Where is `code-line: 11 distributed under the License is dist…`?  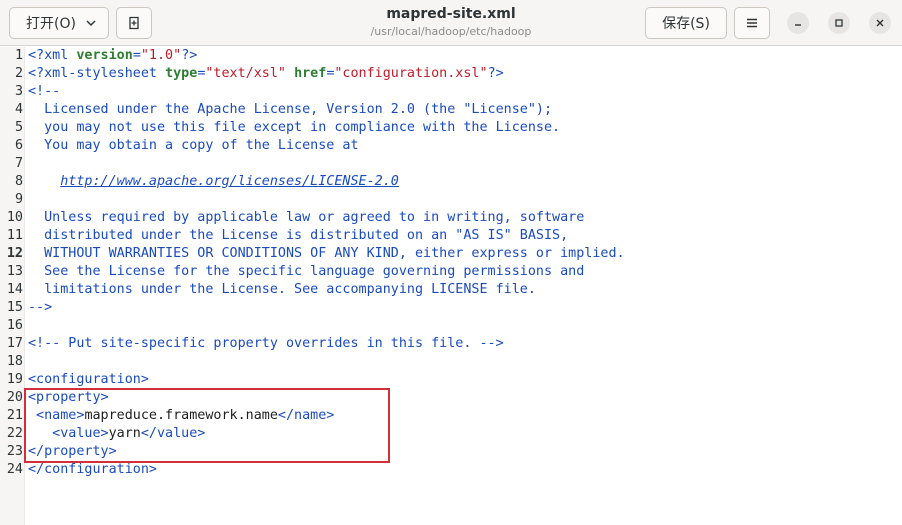 code-line: 11 distributed under the License is dist… is located at coordinates (451, 236).